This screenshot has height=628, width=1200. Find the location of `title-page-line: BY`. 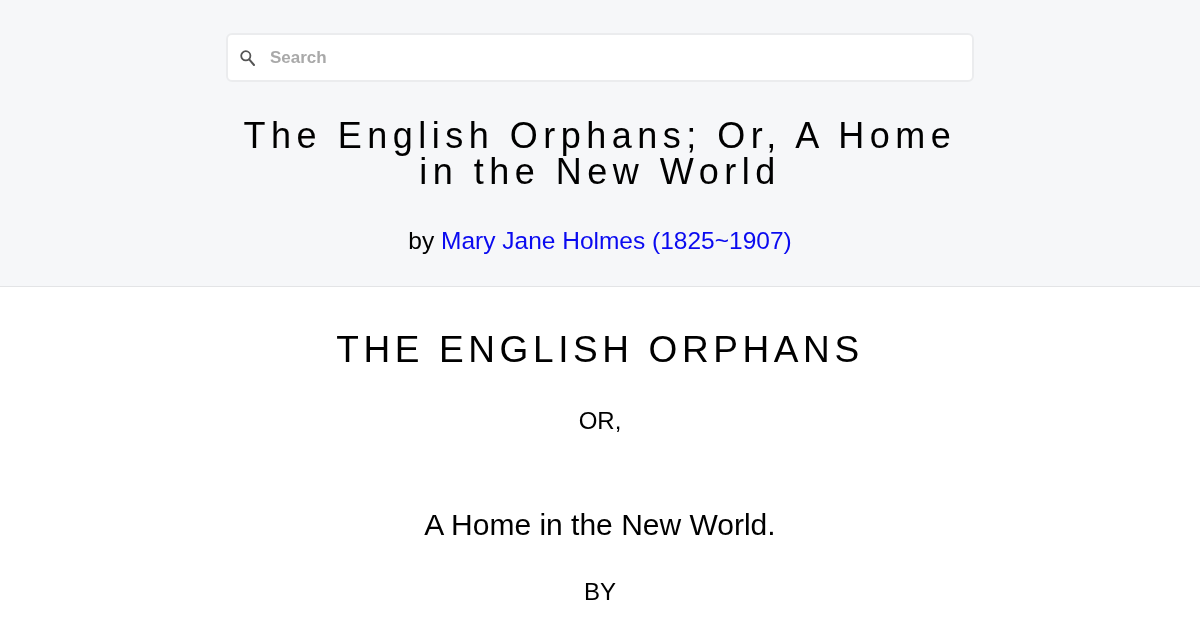

title-page-line: BY is located at coordinates (600, 592).